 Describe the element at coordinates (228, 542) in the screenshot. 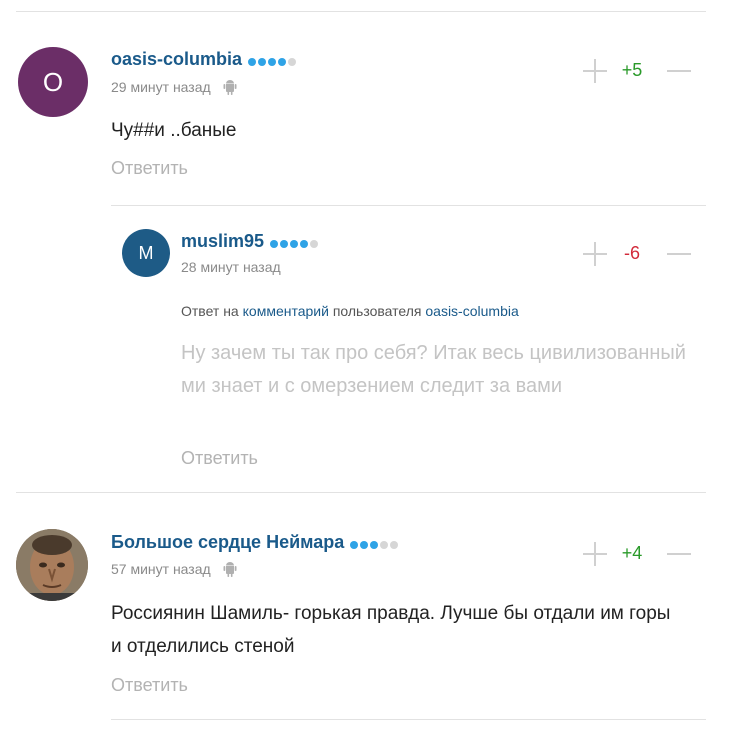

I see `username-text: Большое сердце Неймара` at that location.